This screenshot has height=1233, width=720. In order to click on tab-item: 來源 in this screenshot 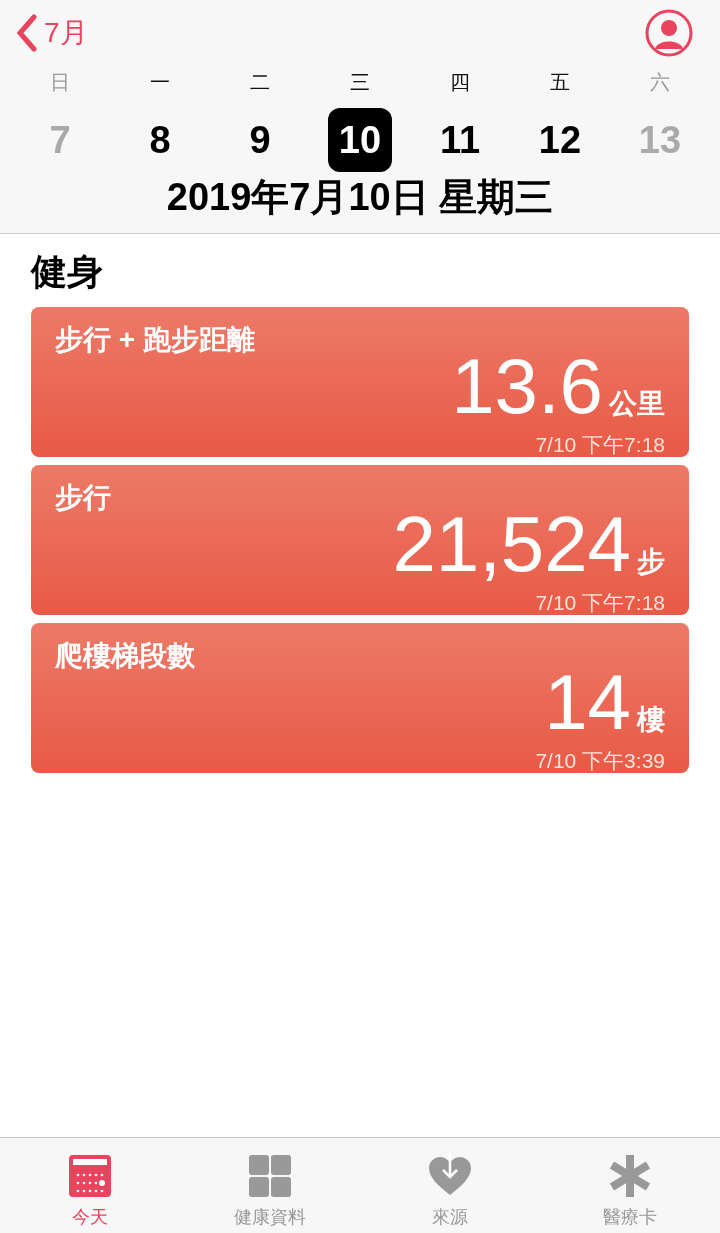, I will do `click(450, 1185)`.